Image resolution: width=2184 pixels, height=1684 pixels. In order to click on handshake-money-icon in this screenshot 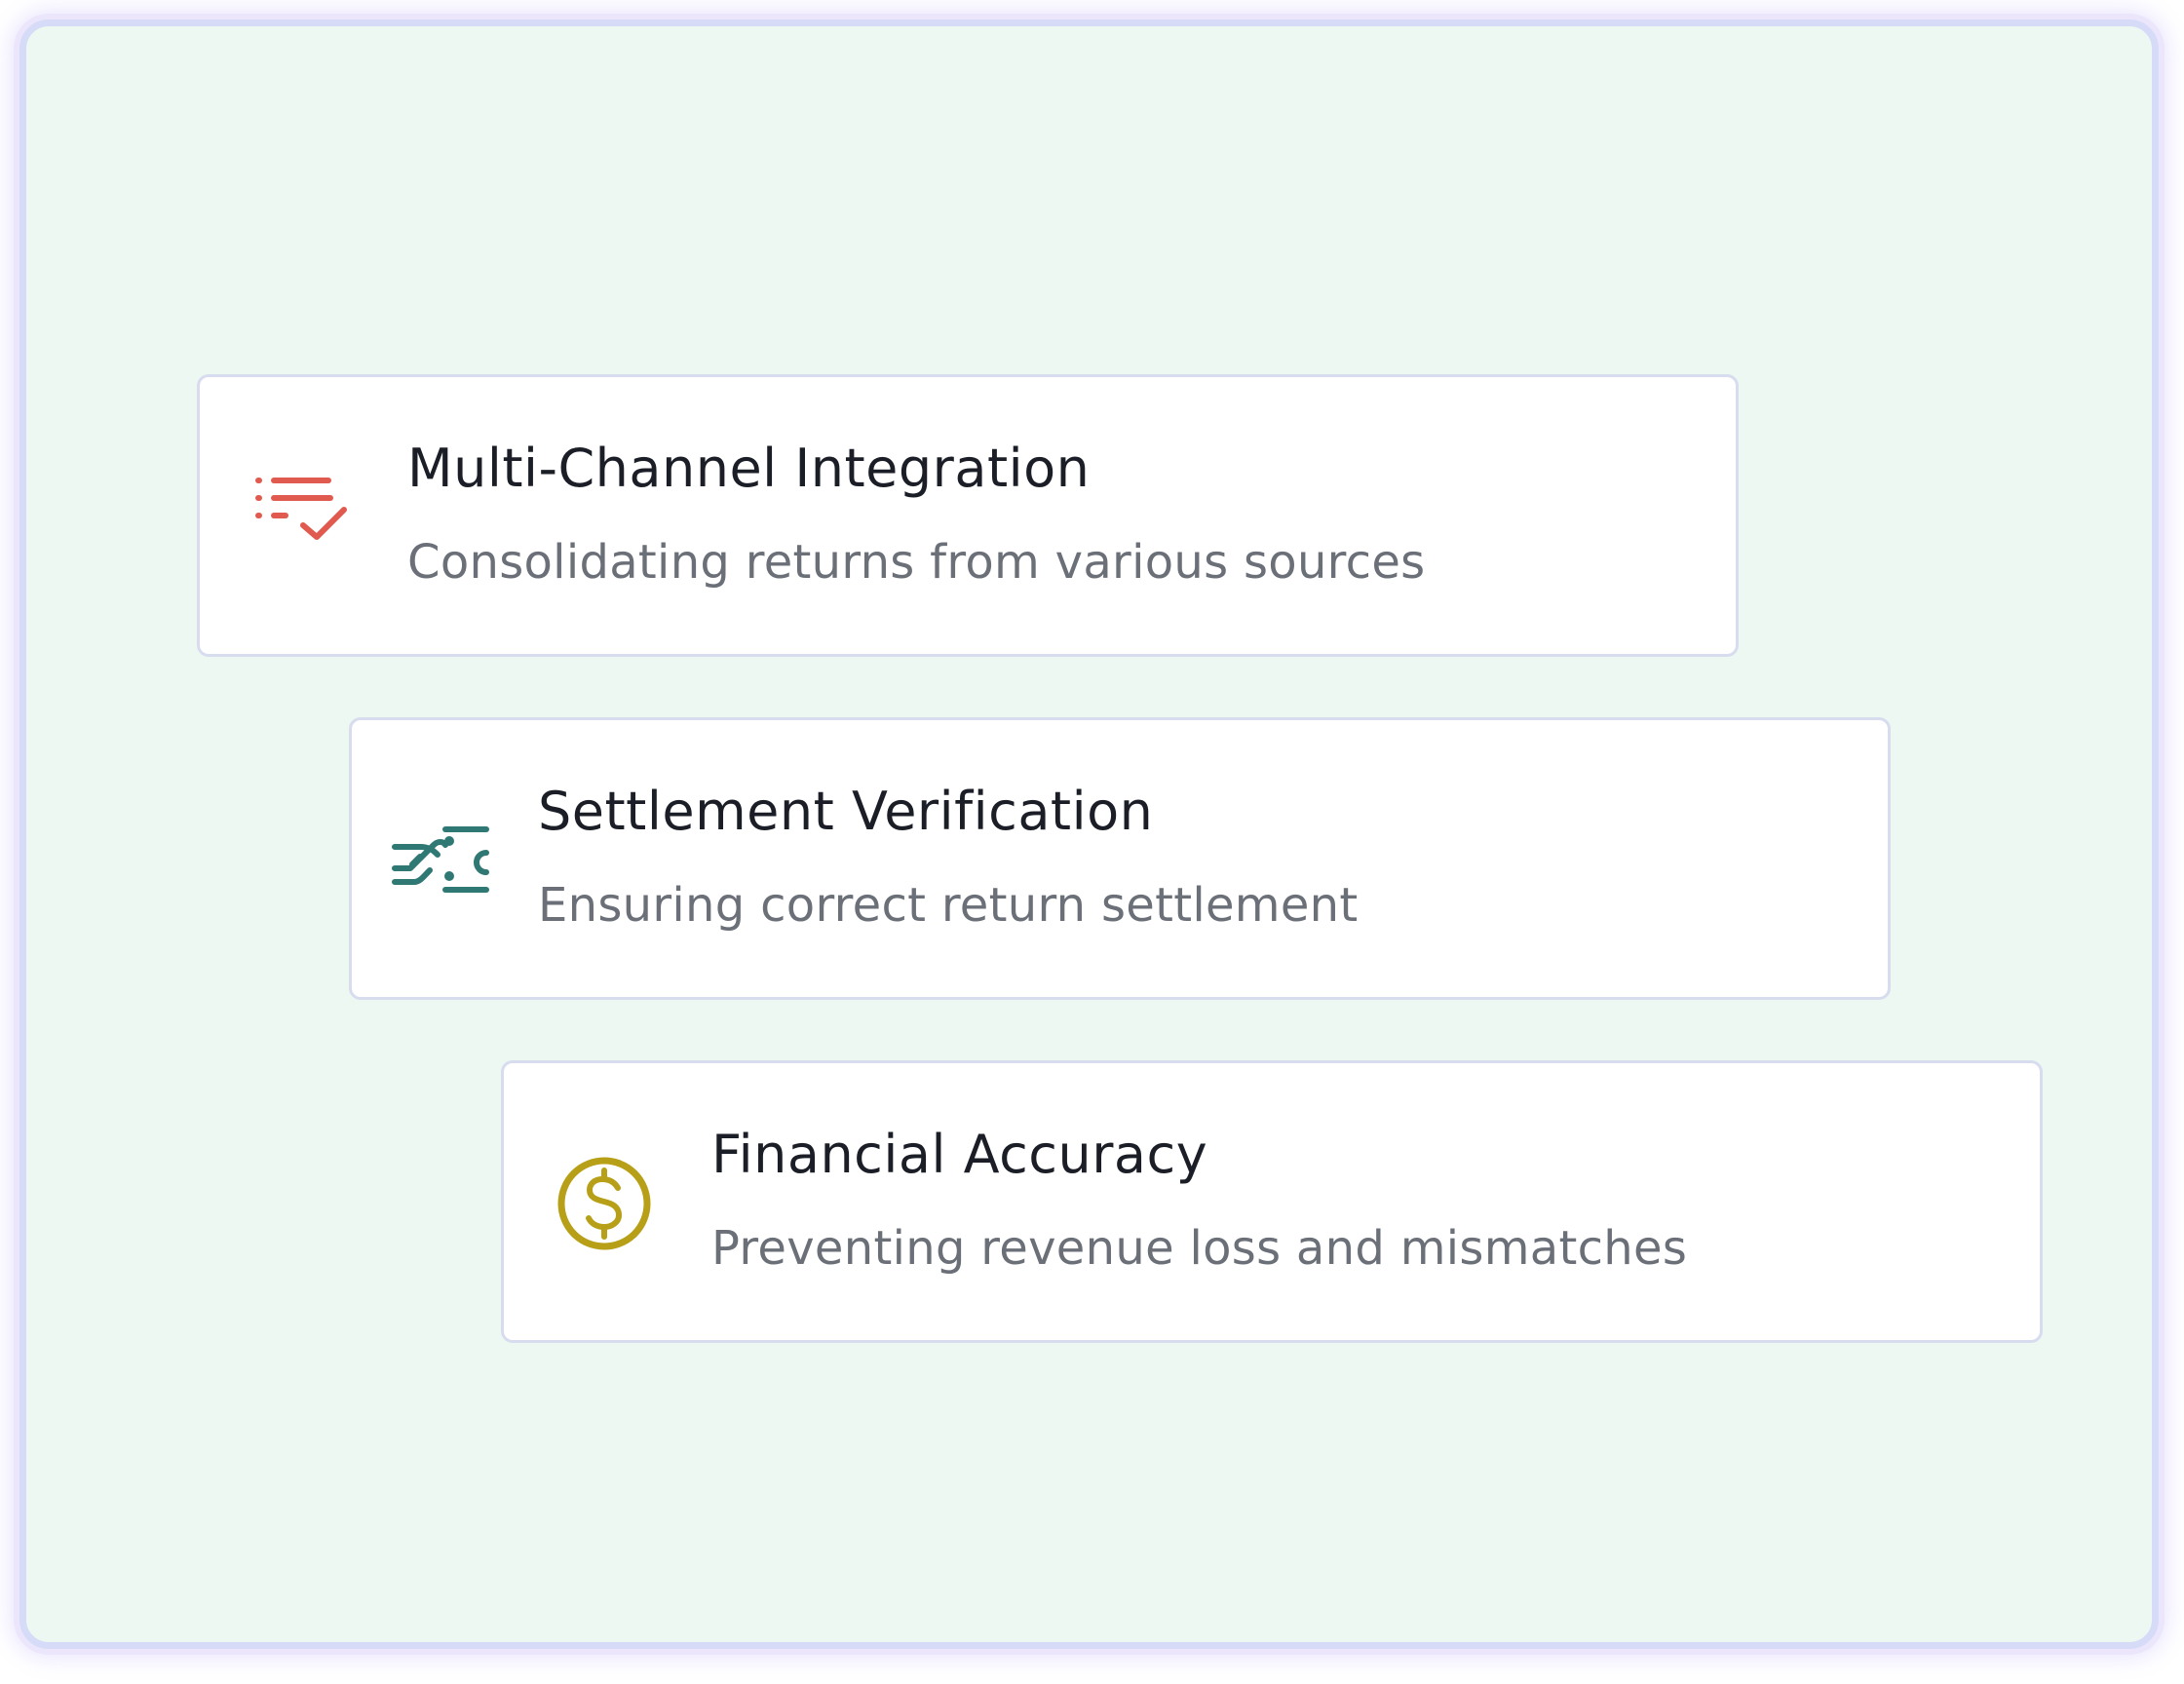, I will do `click(440, 860)`.